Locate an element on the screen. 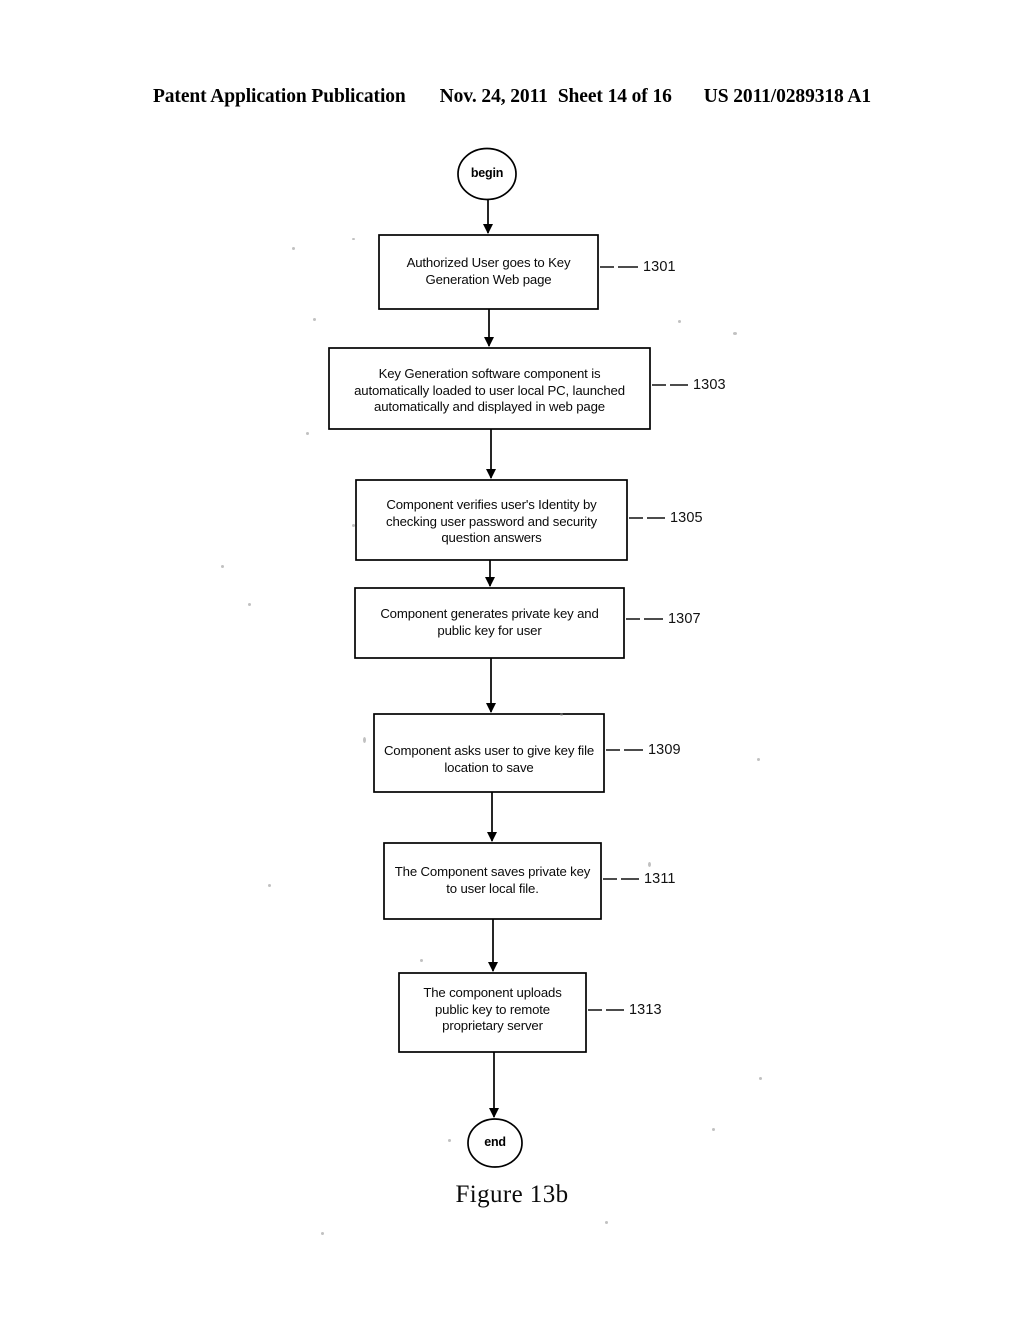 The image size is (1024, 1320). reference-numeral-1307: 1307 is located at coordinates (684, 619).